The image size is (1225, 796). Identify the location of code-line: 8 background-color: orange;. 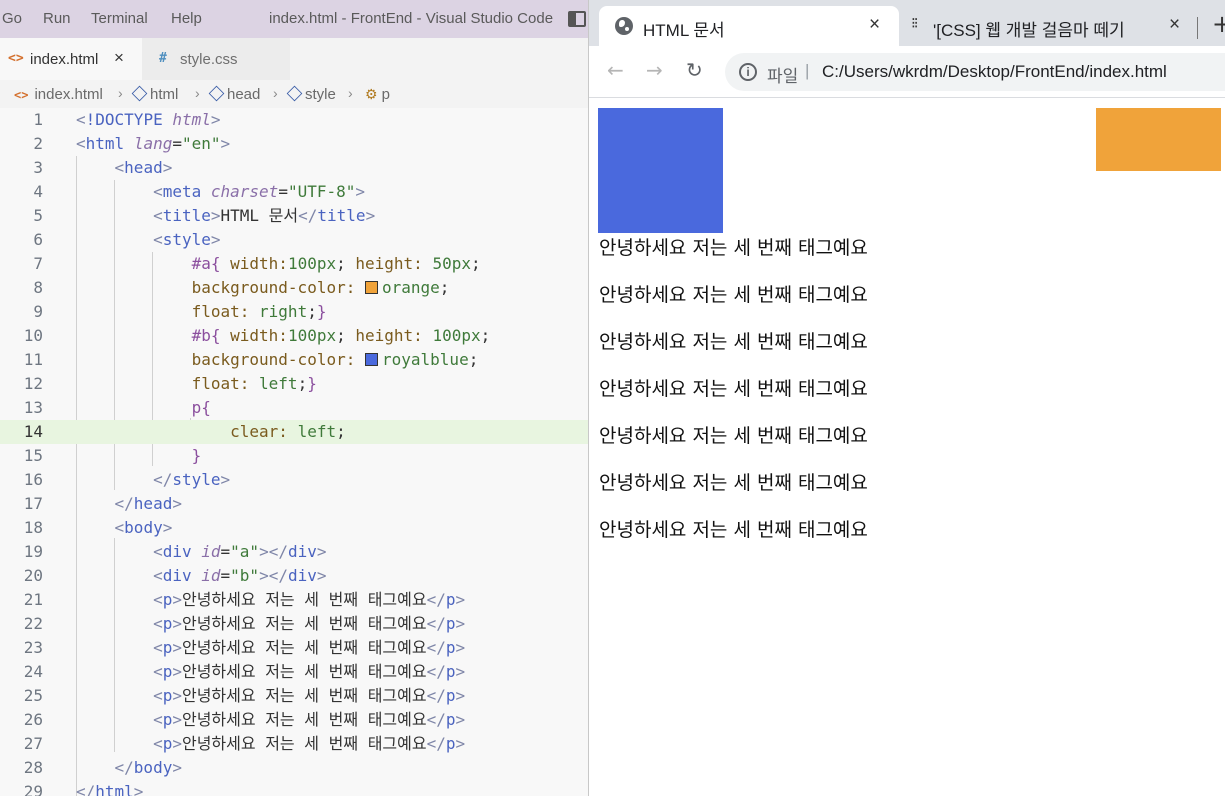
(241, 287).